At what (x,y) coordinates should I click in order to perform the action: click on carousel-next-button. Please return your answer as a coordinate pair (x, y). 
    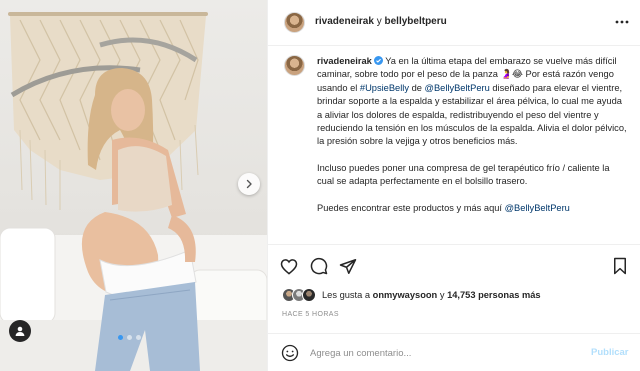
    Looking at the image, I should click on (249, 184).